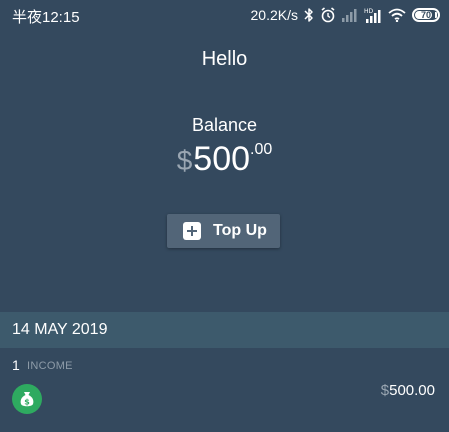 This screenshot has height=432, width=449. I want to click on battery-level: 70, so click(425, 15).